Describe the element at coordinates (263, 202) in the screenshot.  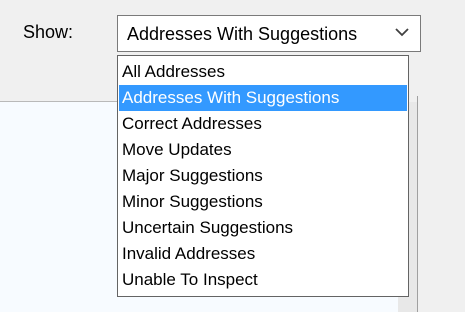
I see `dropdown-option-minor-suggestions: Minor Suggestions` at that location.